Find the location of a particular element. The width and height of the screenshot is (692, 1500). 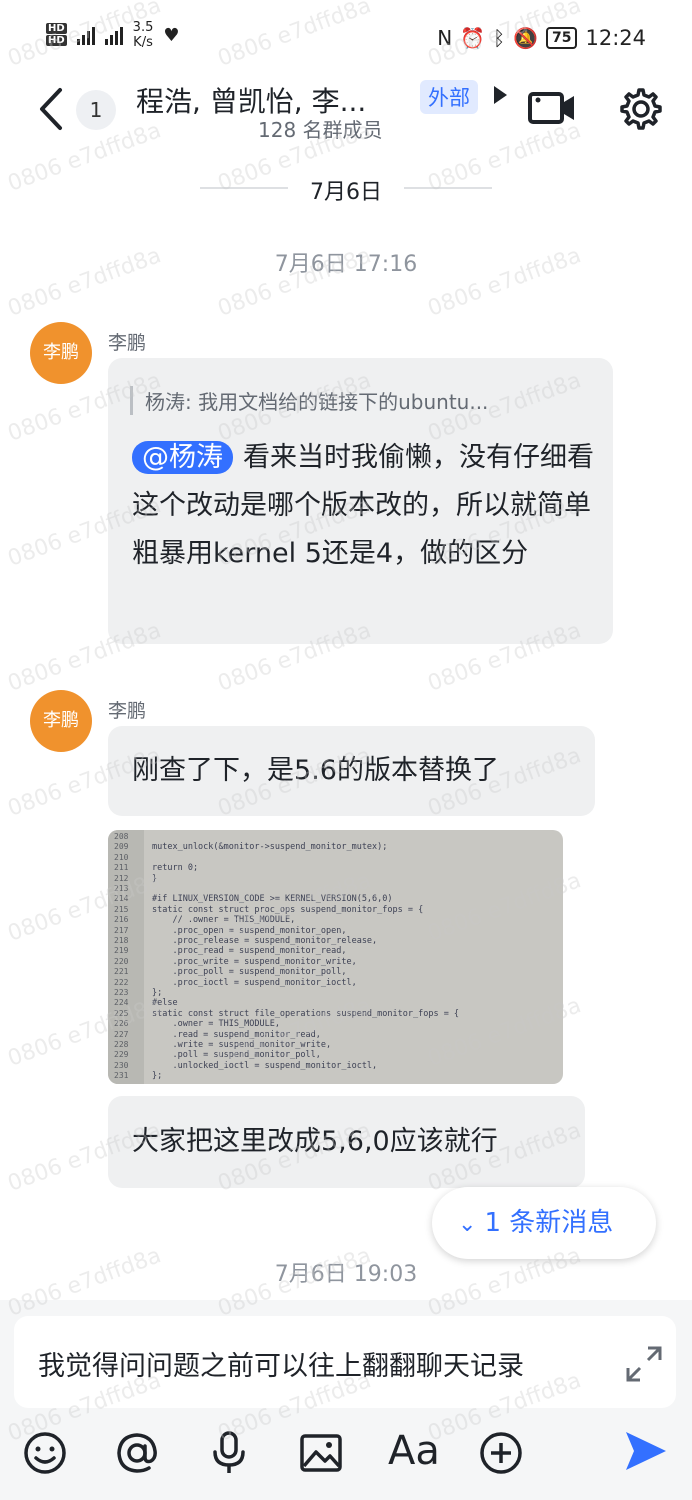

new-message-button: ⌄ 1 条新消息 is located at coordinates (544, 1223).